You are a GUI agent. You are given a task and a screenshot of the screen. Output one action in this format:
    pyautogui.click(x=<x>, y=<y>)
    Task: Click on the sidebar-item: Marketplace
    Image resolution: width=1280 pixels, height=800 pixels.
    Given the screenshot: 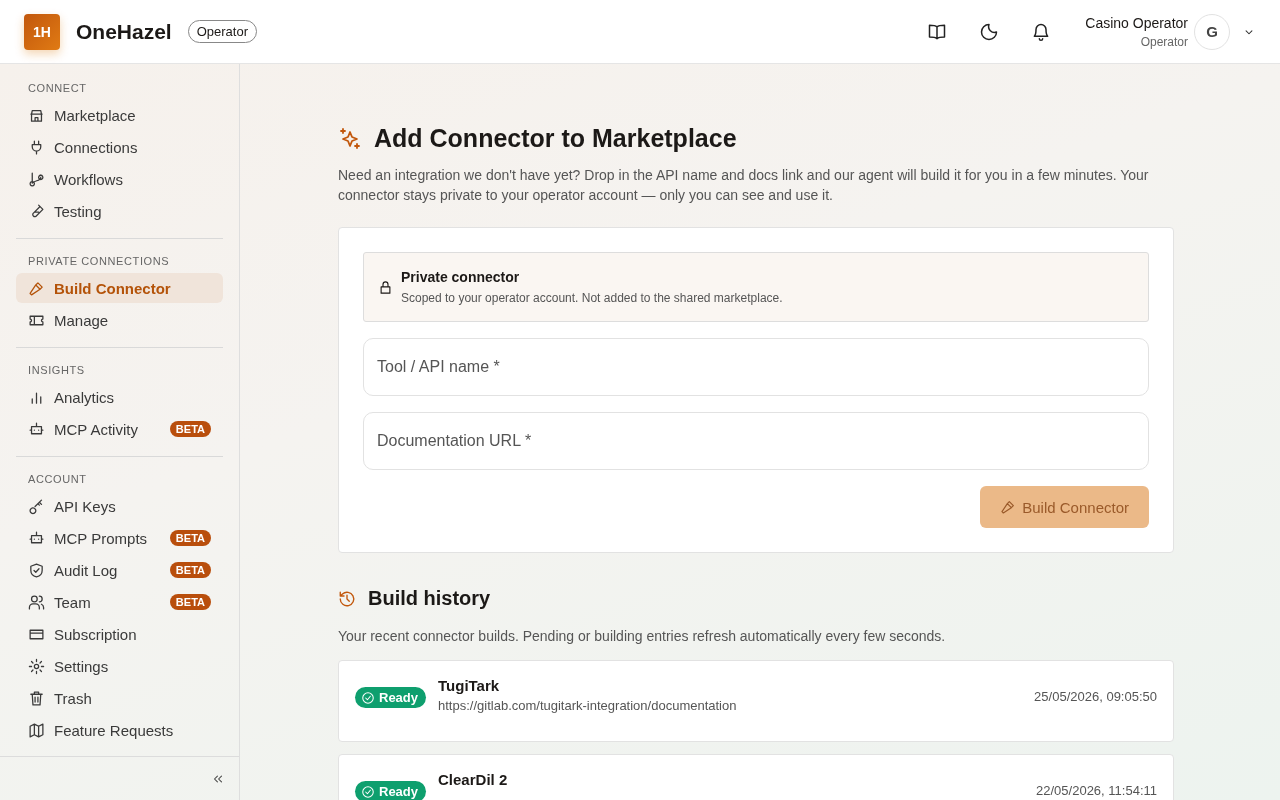 What is the action you would take?
    pyautogui.click(x=119, y=115)
    